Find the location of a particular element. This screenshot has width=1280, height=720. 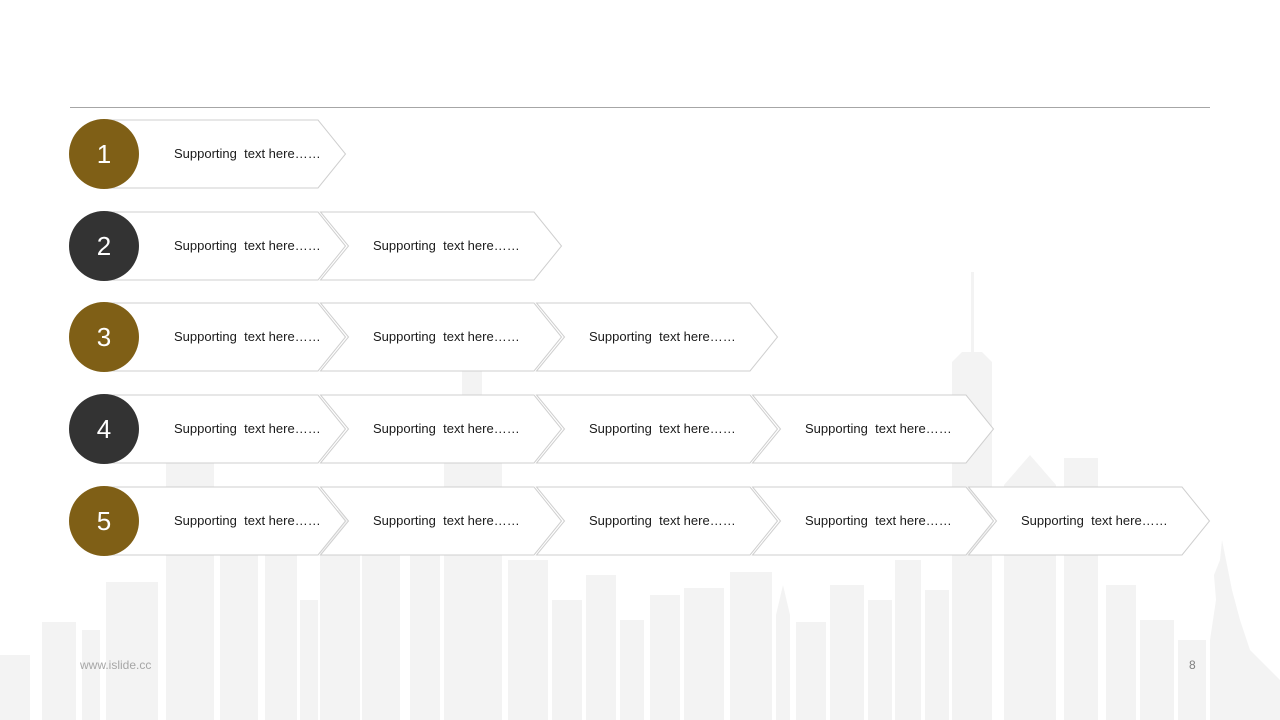

step-number-circle: 4 is located at coordinates (104, 429).